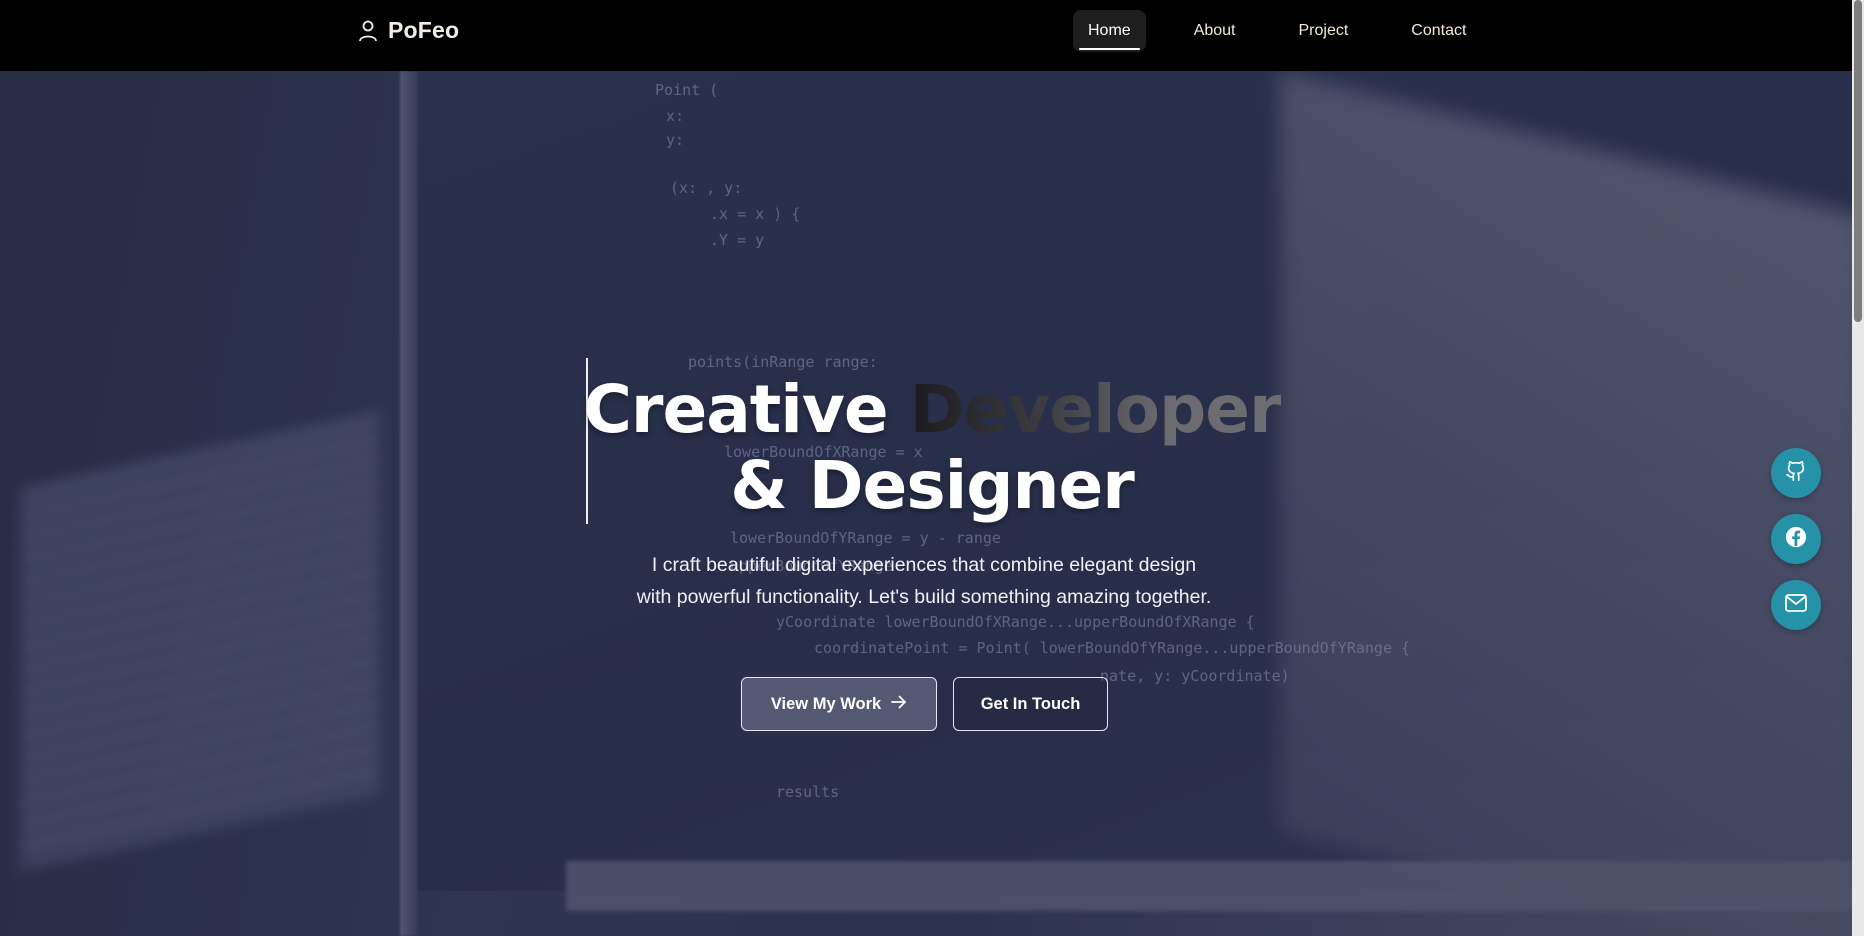 The height and width of the screenshot is (936, 1864). What do you see at coordinates (826, 703) in the screenshot?
I see `view-my-work-label: View My Work` at bounding box center [826, 703].